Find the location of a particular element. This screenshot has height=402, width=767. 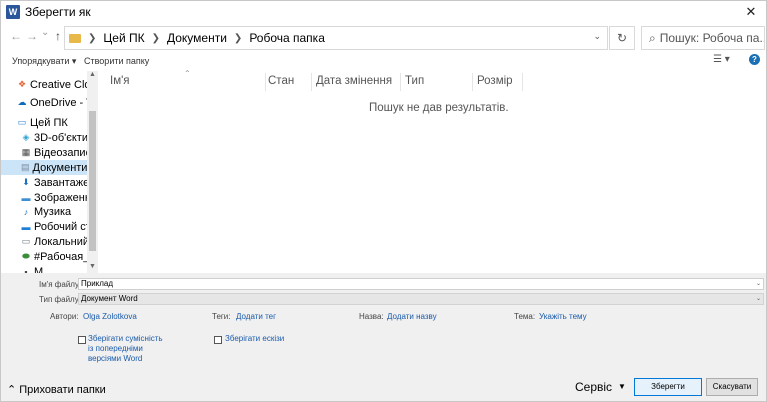

music-icon: ♪ is located at coordinates (26, 211).